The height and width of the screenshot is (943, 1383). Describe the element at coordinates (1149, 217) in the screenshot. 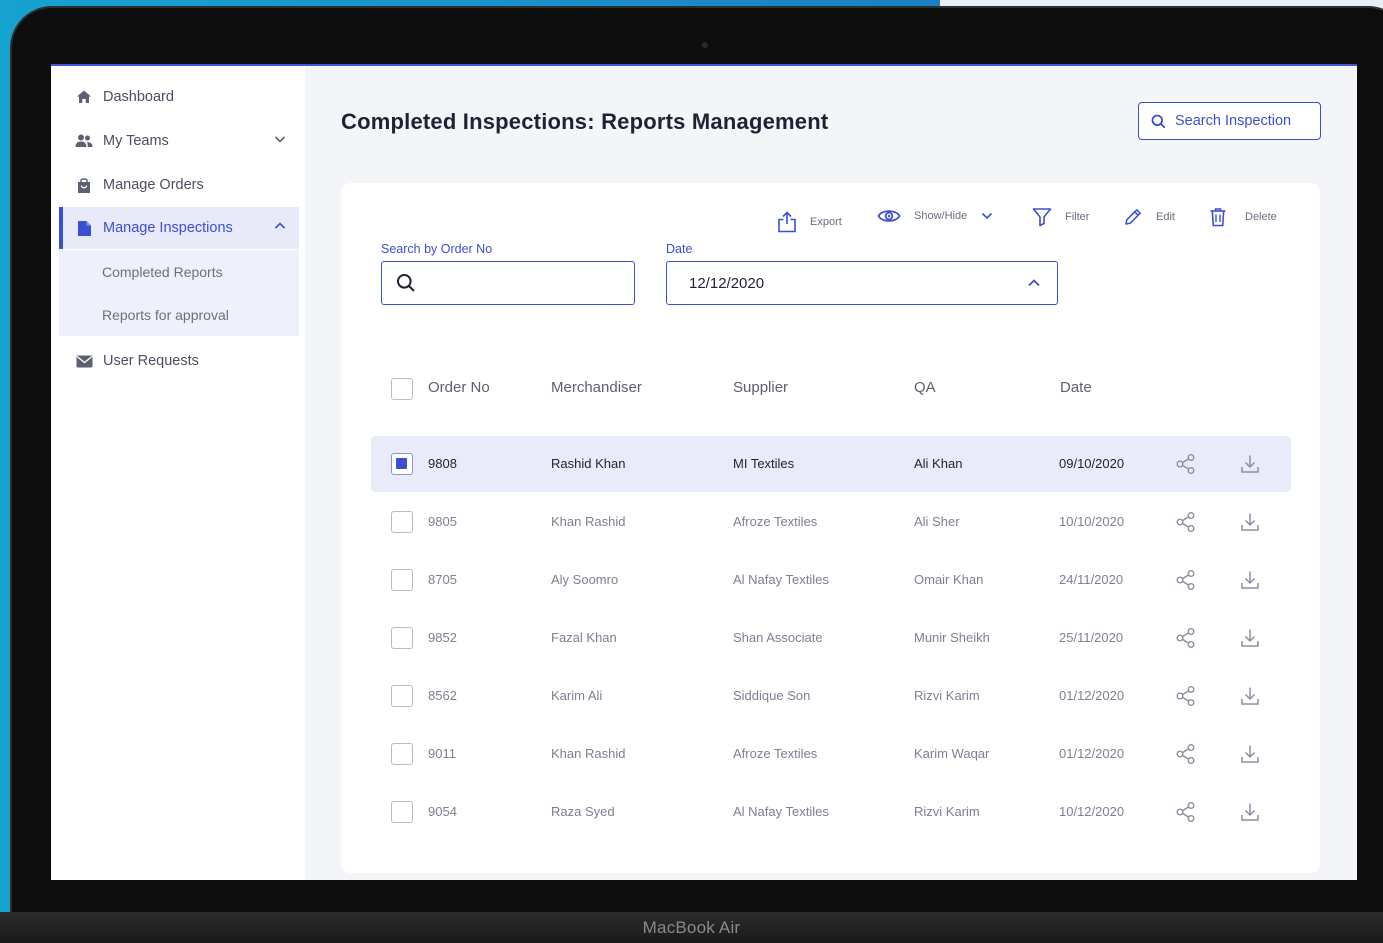

I see `edit-button: Edit` at that location.